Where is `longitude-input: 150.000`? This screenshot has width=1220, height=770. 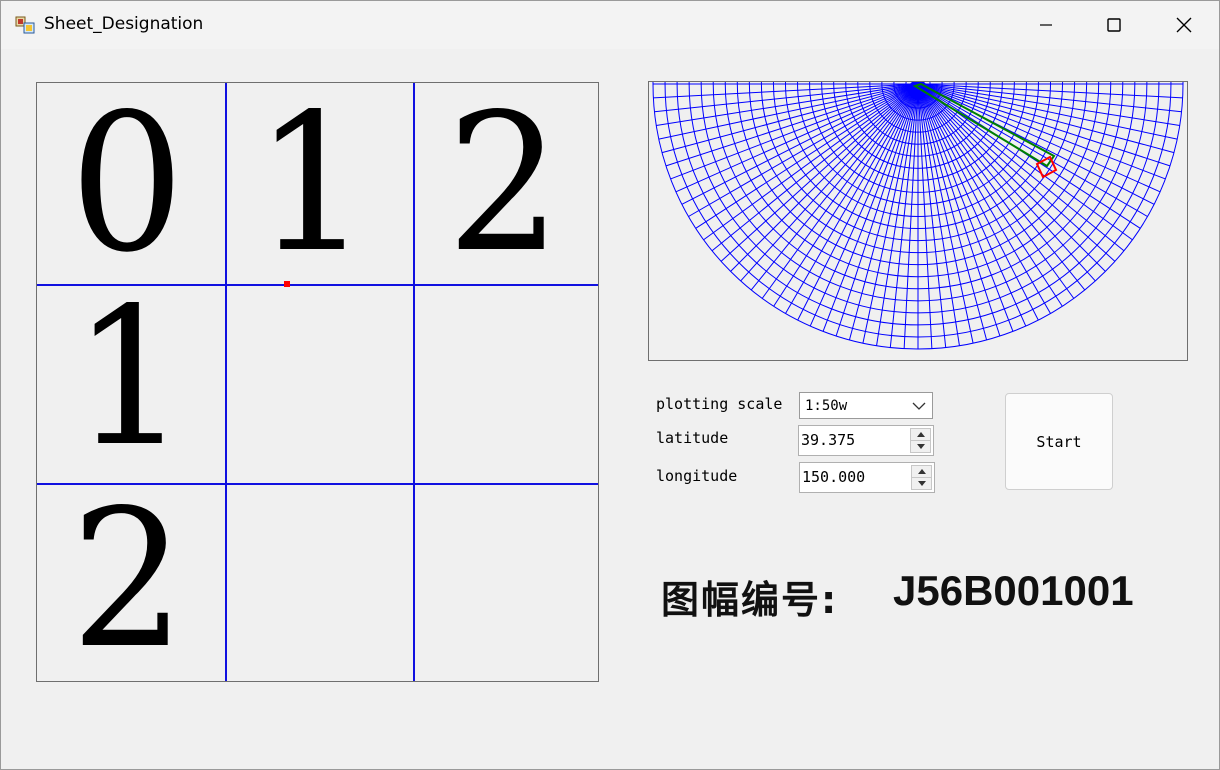
longitude-input: 150.000 is located at coordinates (867, 477).